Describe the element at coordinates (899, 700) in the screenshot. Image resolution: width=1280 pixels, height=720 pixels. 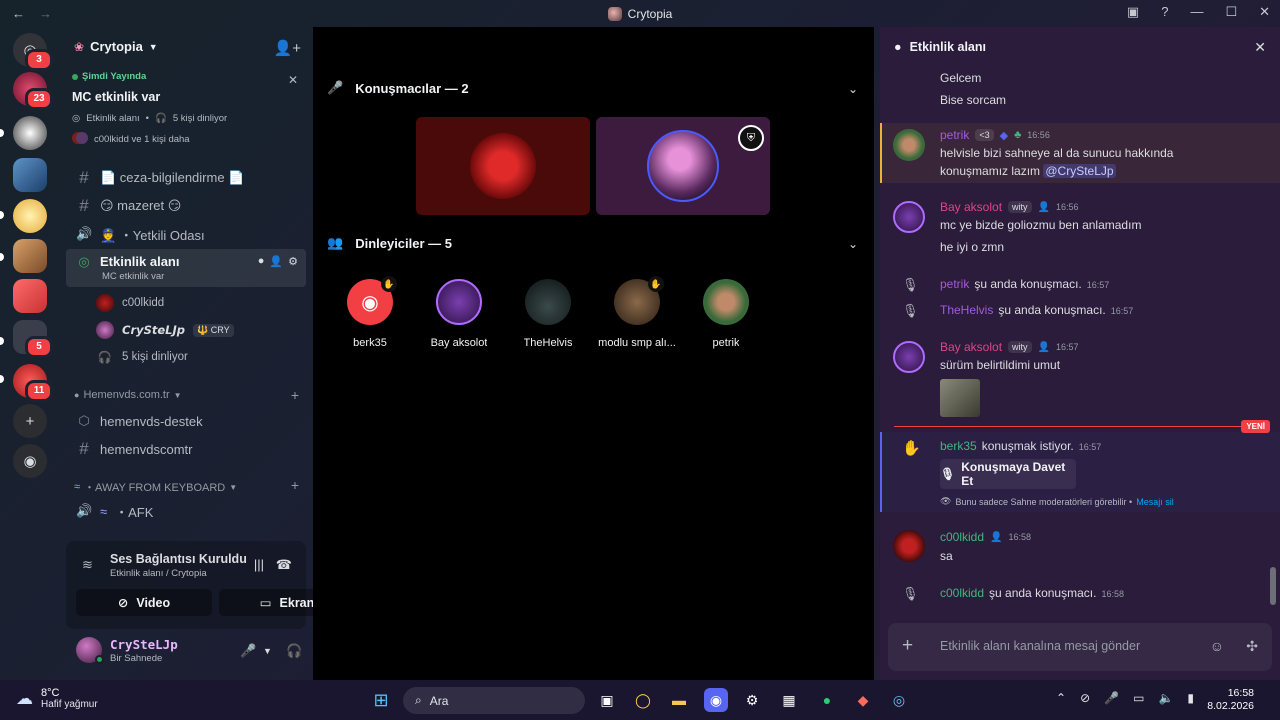
I see `steam-icon: ◎` at that location.